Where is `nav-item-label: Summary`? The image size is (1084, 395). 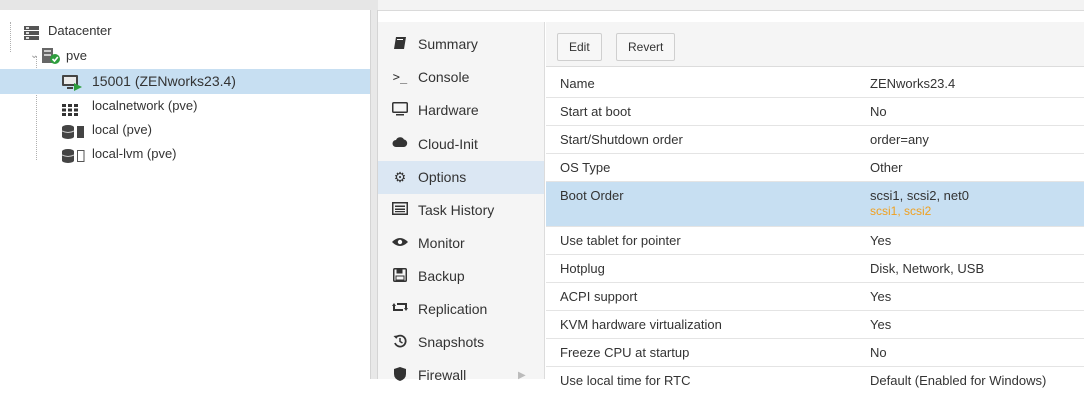 nav-item-label: Summary is located at coordinates (448, 44).